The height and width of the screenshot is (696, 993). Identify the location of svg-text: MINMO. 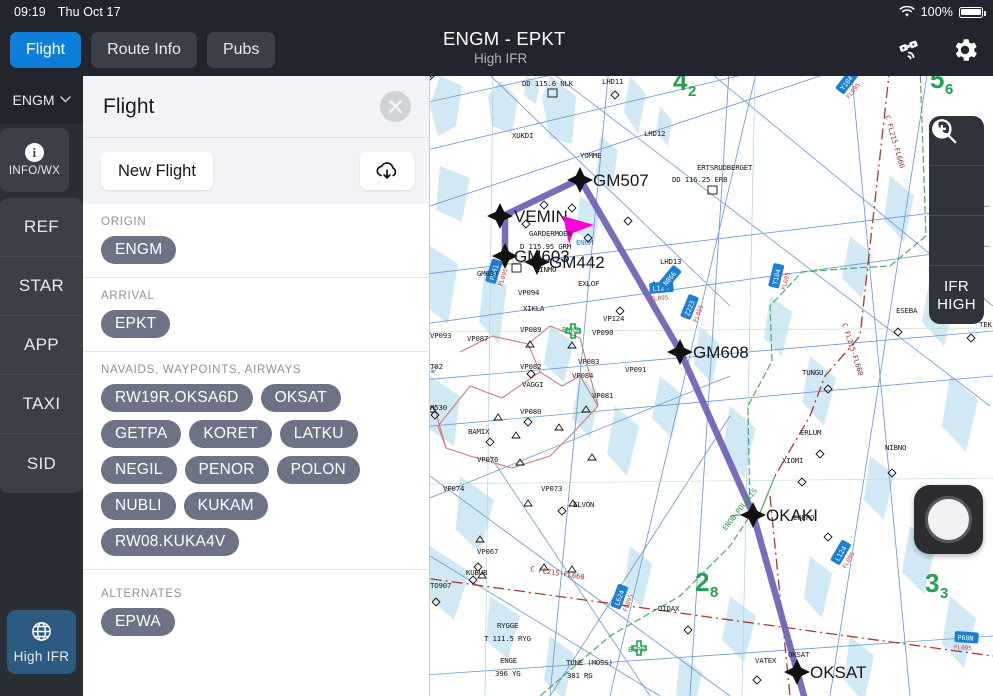
(546, 269).